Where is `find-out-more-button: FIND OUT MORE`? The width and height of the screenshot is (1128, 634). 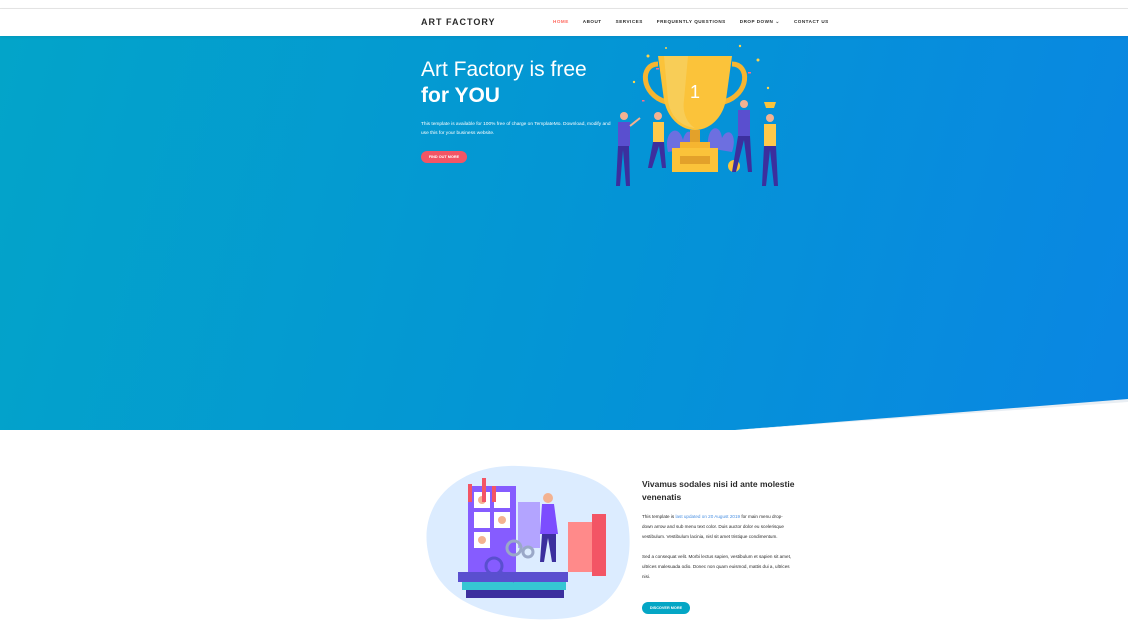 find-out-more-button: FIND OUT MORE is located at coordinates (444, 157).